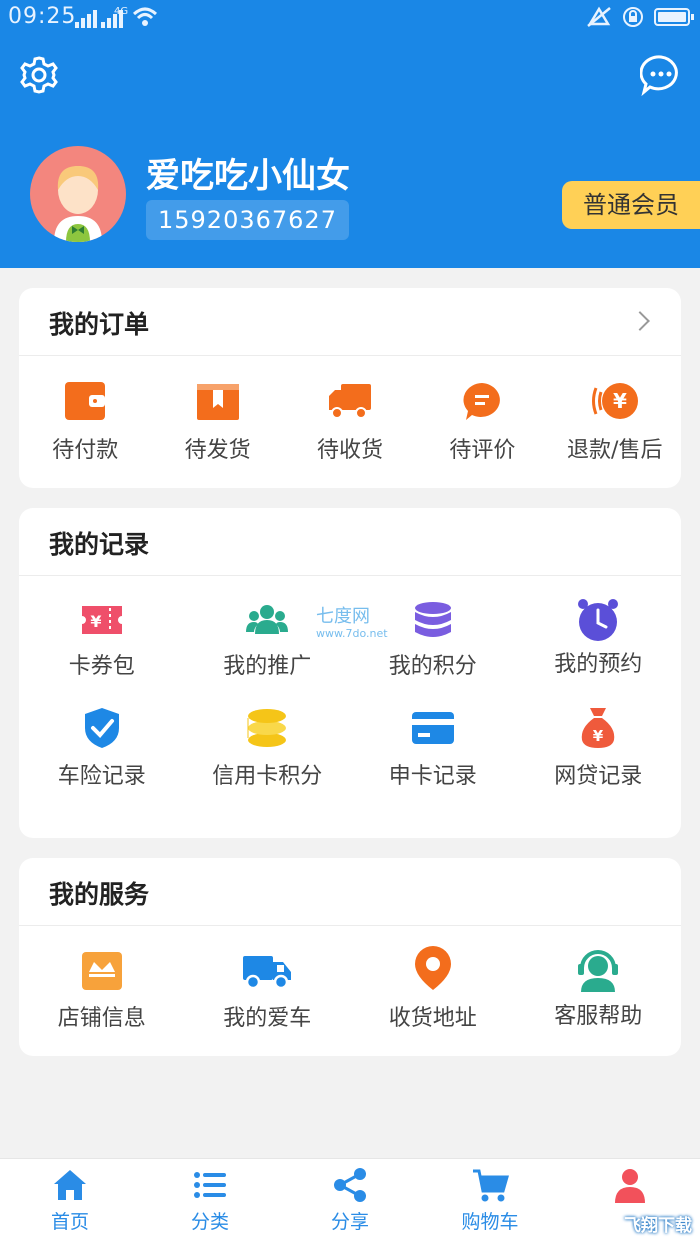 The height and width of the screenshot is (1244, 700). I want to click on database-icon, so click(432, 619).